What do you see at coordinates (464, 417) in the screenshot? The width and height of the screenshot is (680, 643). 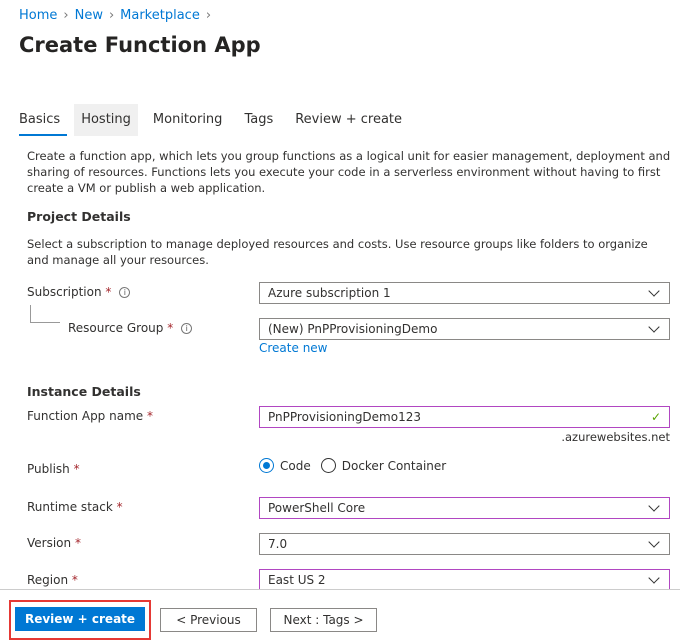 I see `function-app-name-input: PnPProvisioningDemo123 ✓` at bounding box center [464, 417].